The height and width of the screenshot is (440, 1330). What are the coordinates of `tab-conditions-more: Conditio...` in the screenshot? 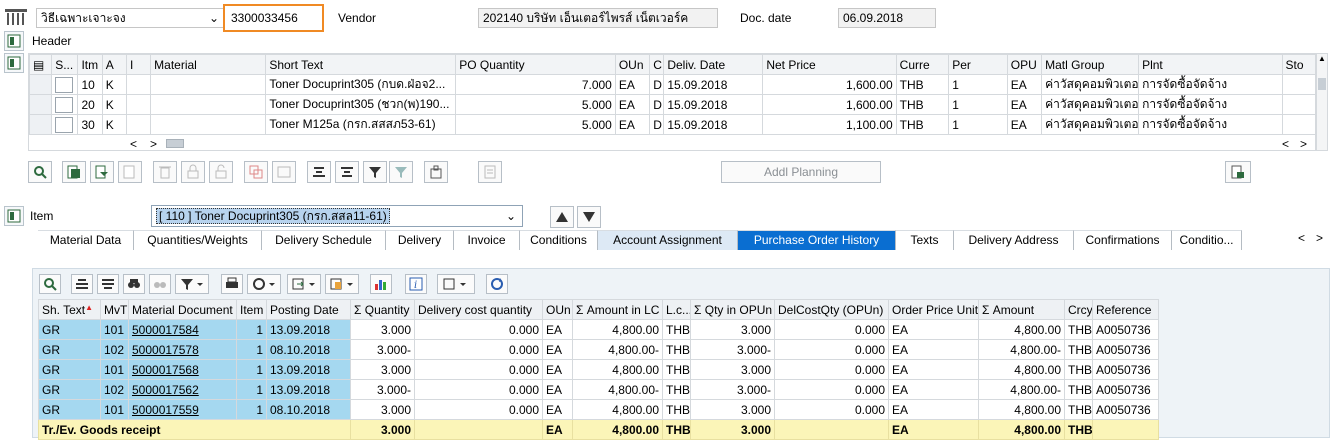 It's located at (1207, 240).